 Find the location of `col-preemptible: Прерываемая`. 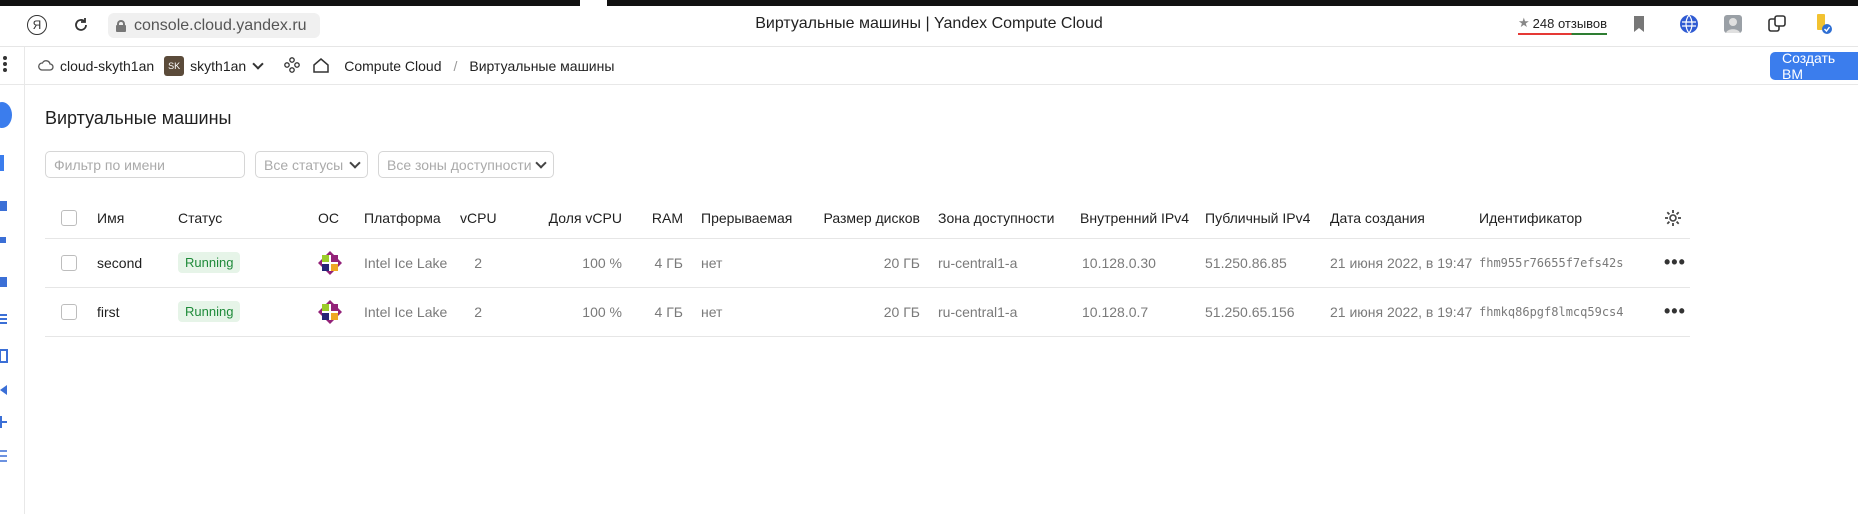

col-preemptible: Прерываемая is located at coordinates (760, 218).